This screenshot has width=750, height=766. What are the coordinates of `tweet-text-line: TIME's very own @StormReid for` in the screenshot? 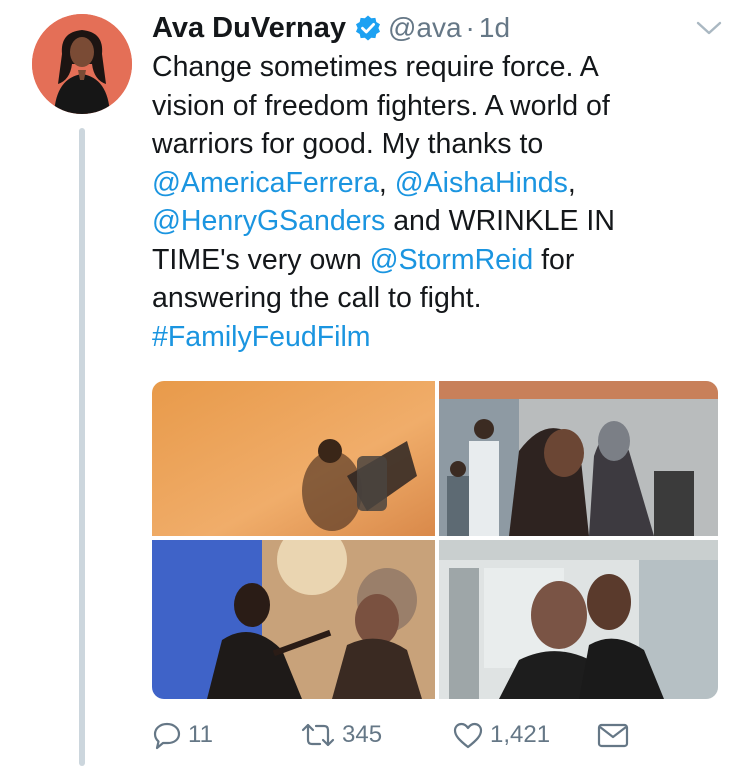 It's located at (437, 260).